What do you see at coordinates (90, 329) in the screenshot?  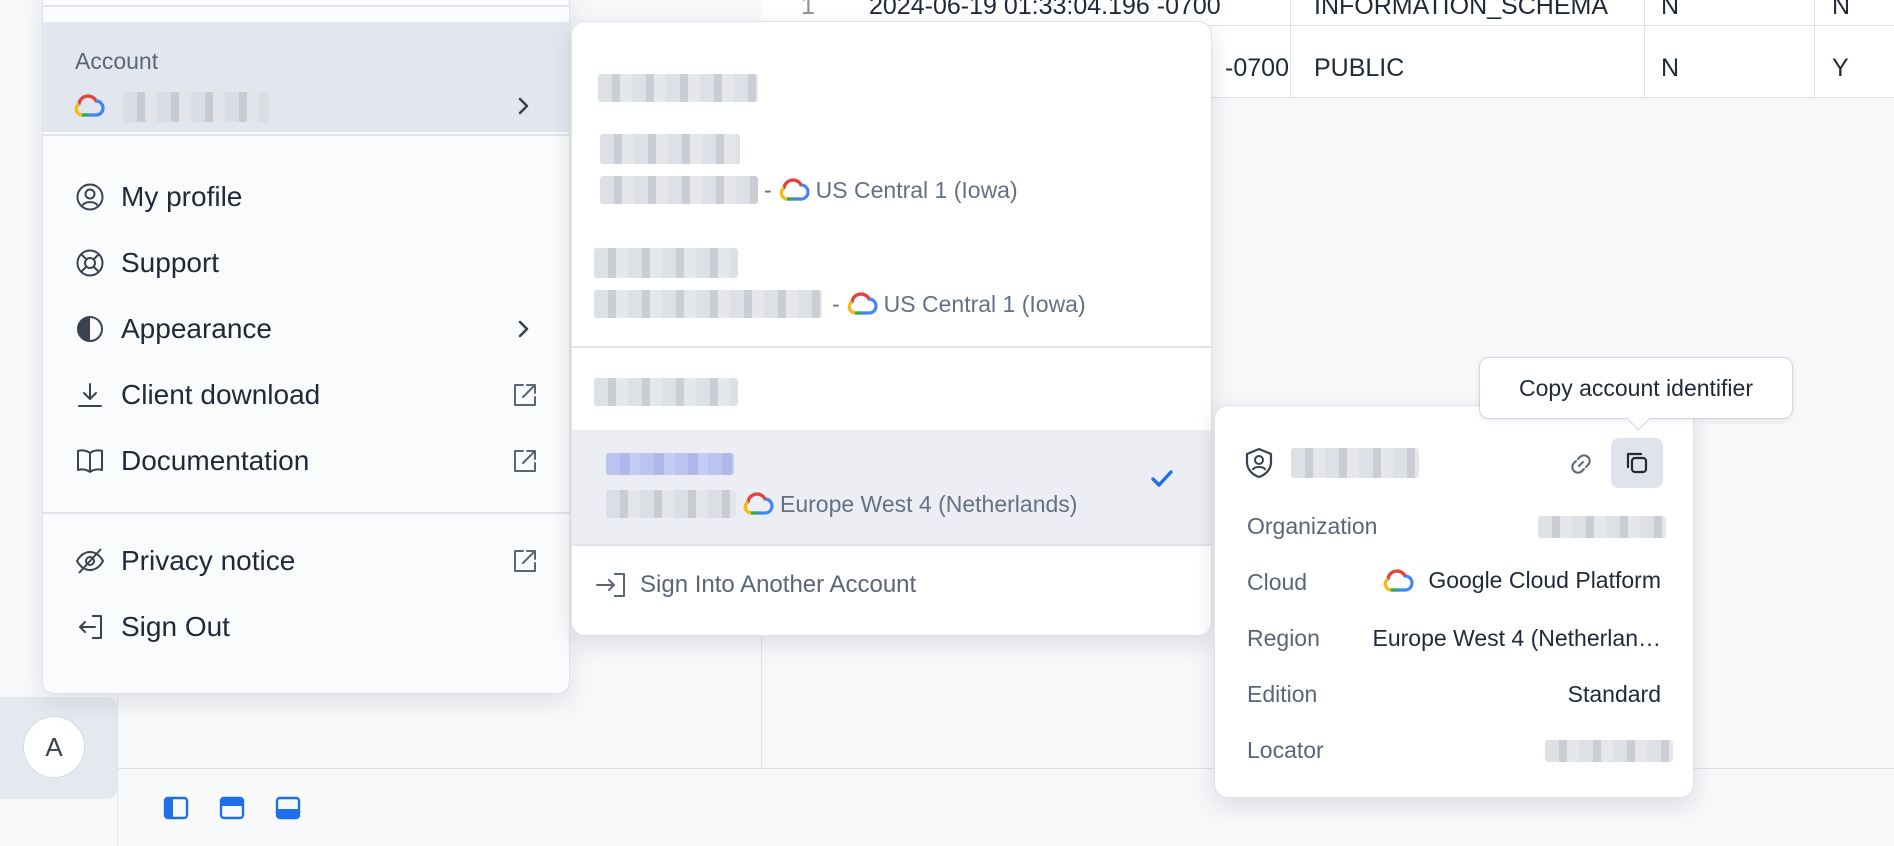 I see `contrast-icon` at bounding box center [90, 329].